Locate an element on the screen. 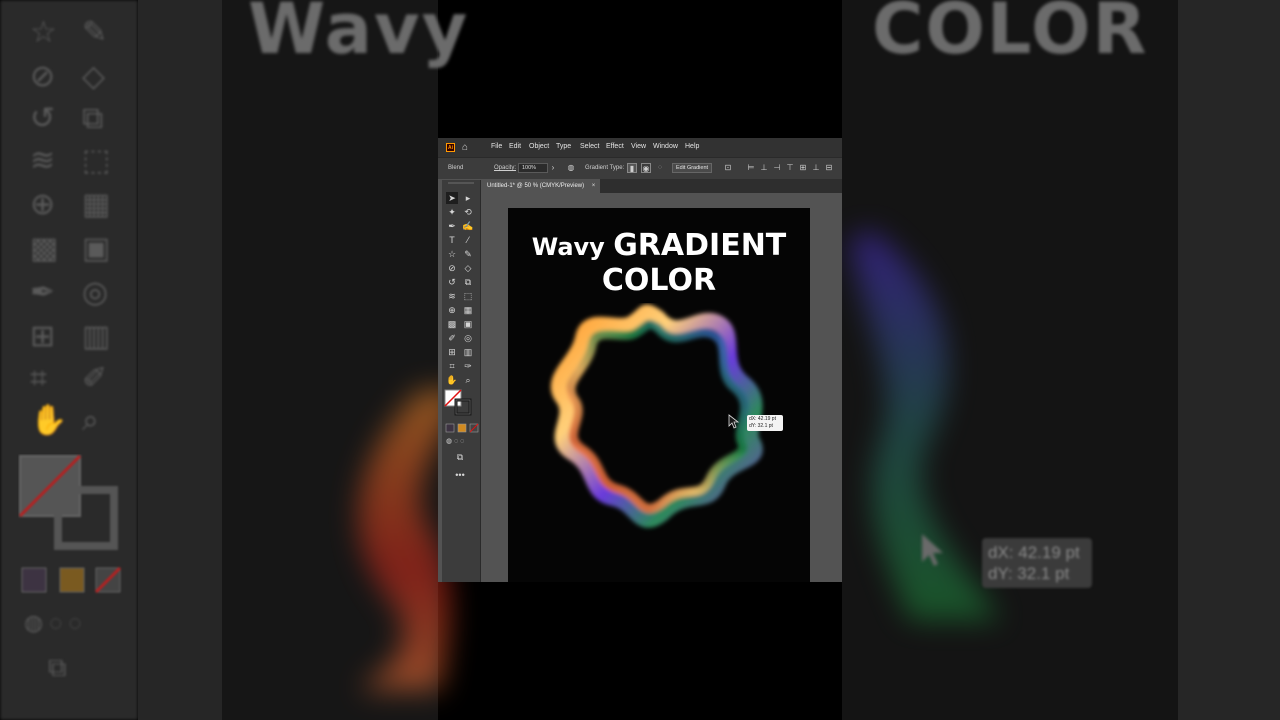  artboard-tool-icon: ⌗ is located at coordinates (452, 366).